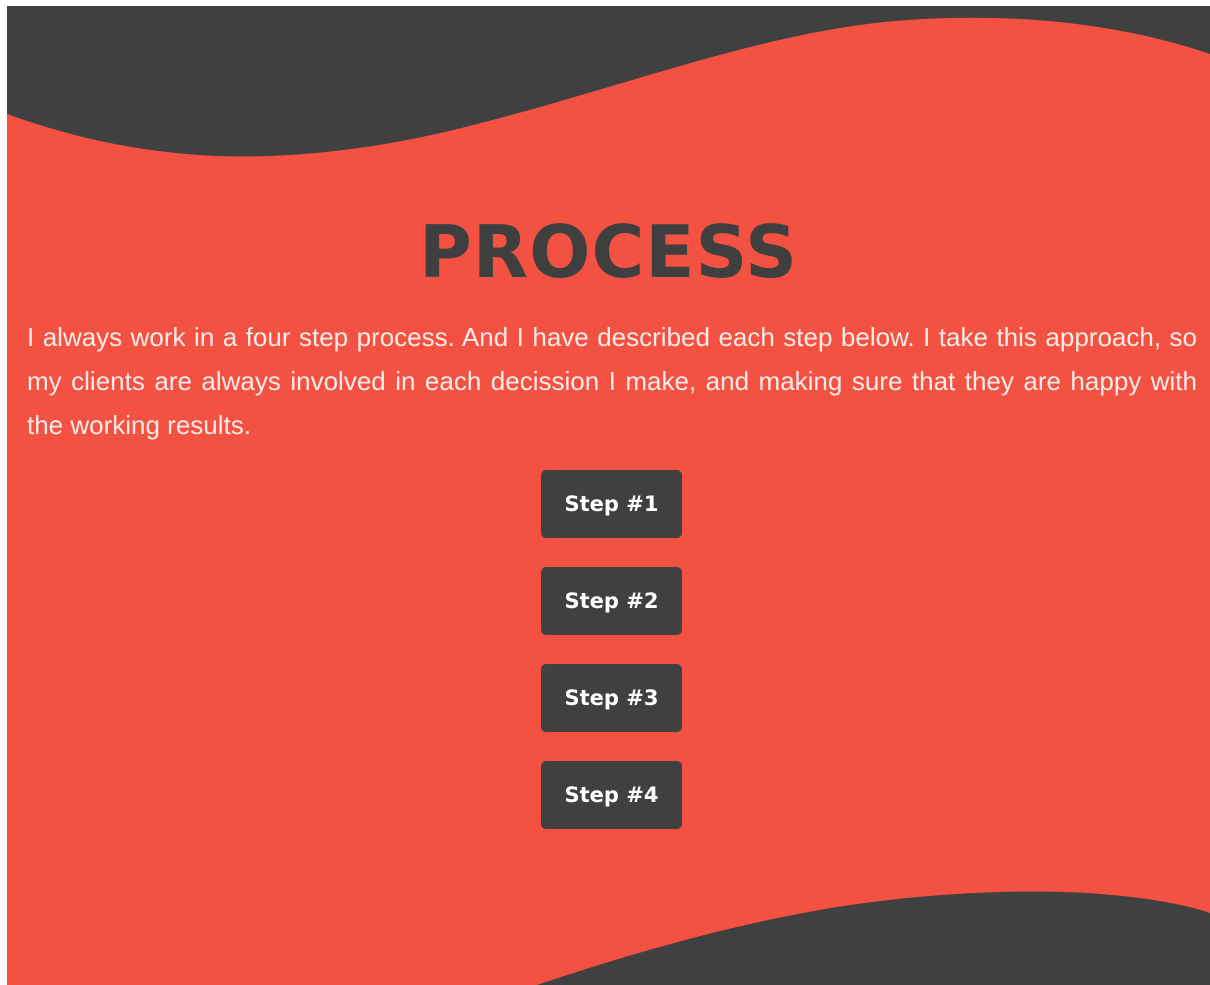 Image resolution: width=1210 pixels, height=985 pixels. What do you see at coordinates (611, 601) in the screenshot?
I see `step-2-button: Step #2` at bounding box center [611, 601].